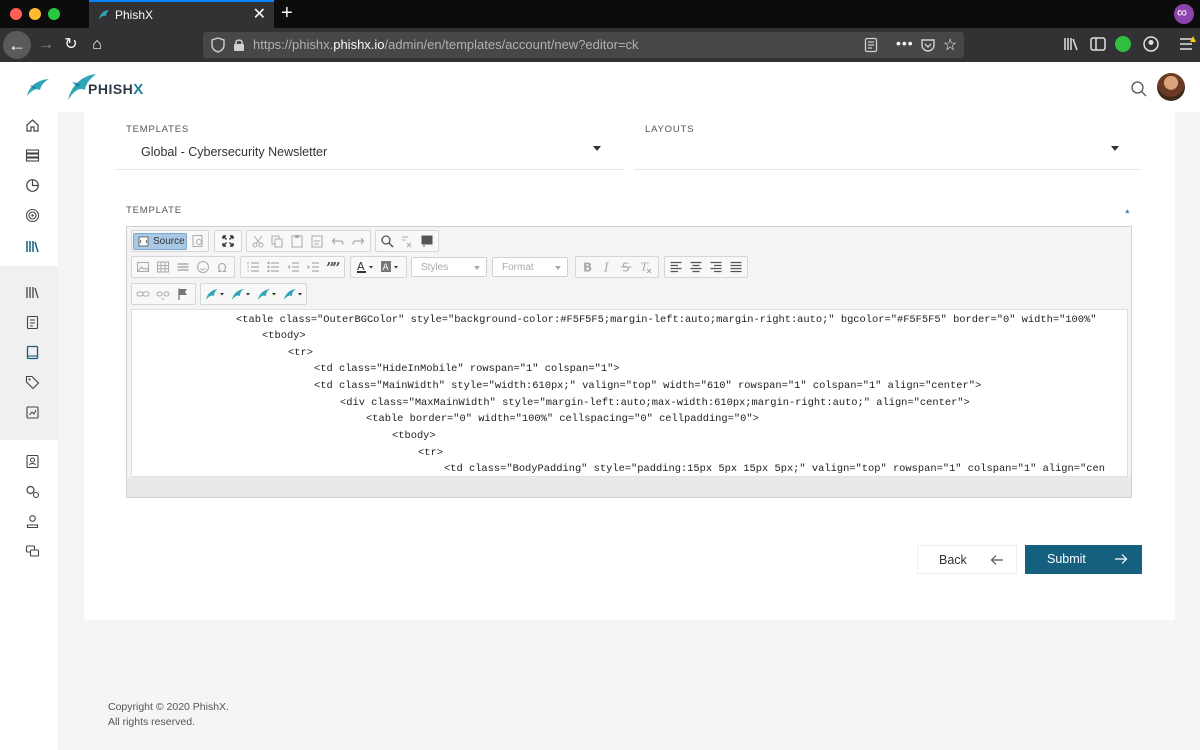 Image resolution: width=1200 pixels, height=750 pixels. What do you see at coordinates (234, 152) in the screenshot?
I see `templates-select: Global - Cybersecurity Newsletter` at bounding box center [234, 152].